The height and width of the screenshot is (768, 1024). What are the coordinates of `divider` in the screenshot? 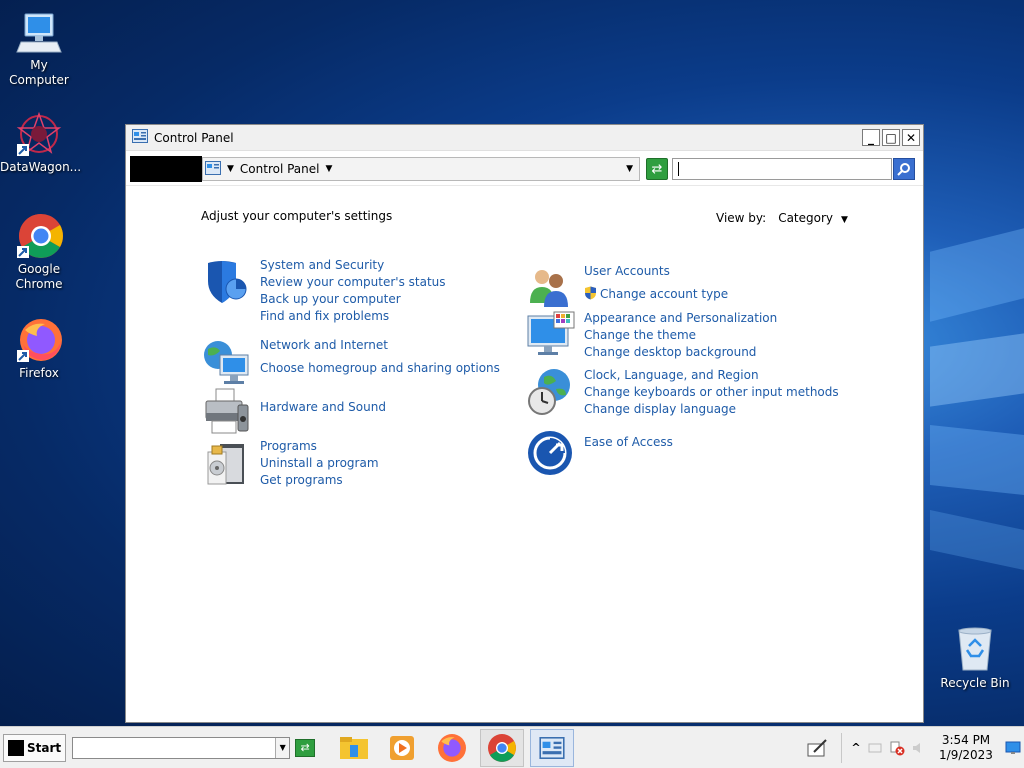 It's located at (524, 185).